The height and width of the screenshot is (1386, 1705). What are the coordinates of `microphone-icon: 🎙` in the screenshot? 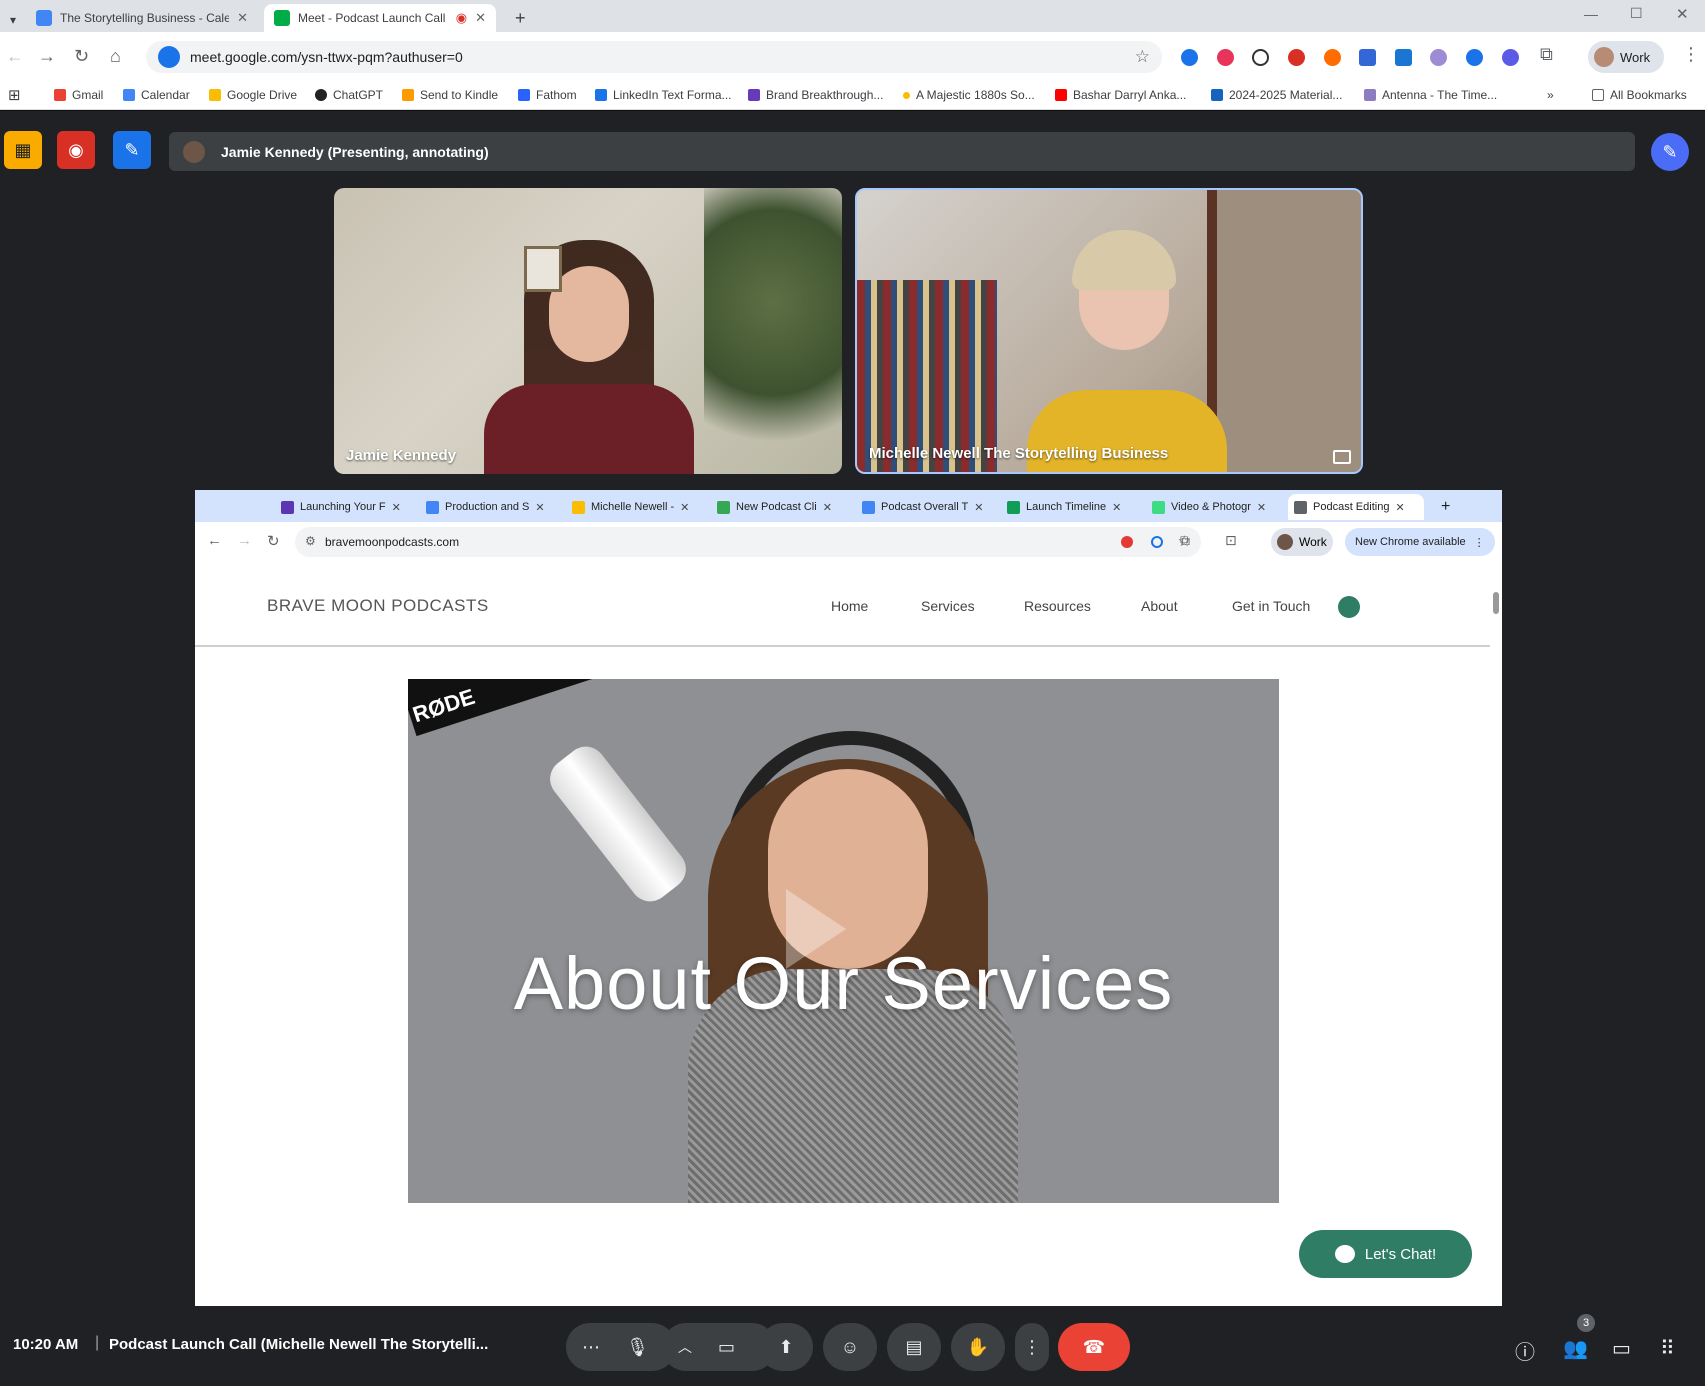 It's located at (637, 1347).